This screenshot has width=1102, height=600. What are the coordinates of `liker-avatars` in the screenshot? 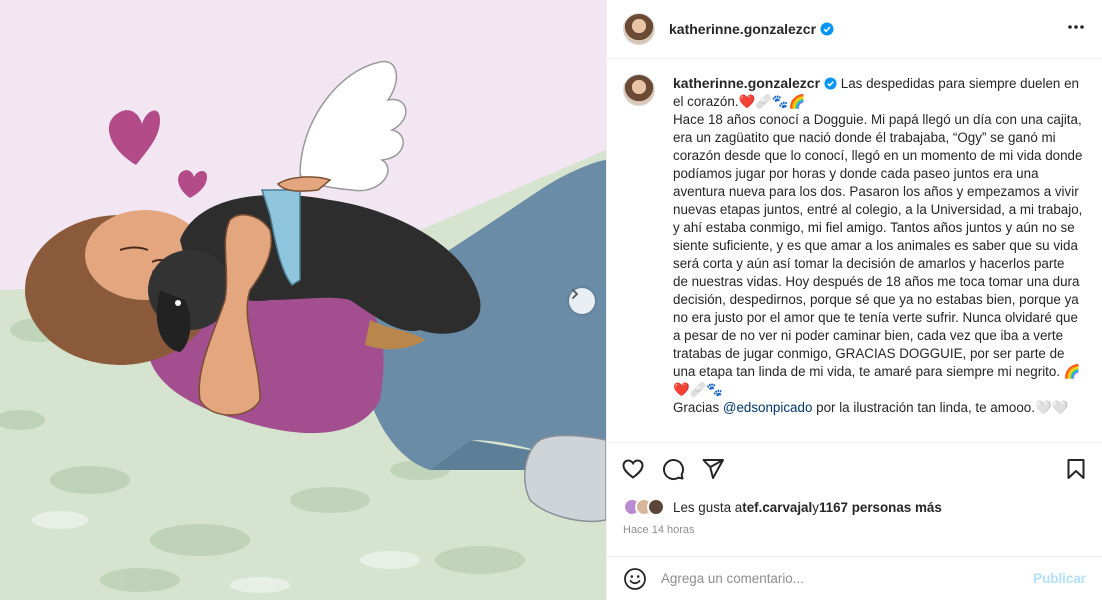 It's located at (644, 507).